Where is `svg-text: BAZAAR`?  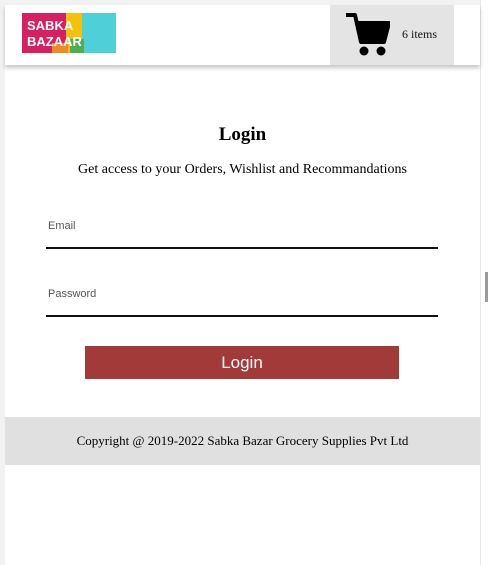
svg-text: BAZAAR is located at coordinates (54, 41).